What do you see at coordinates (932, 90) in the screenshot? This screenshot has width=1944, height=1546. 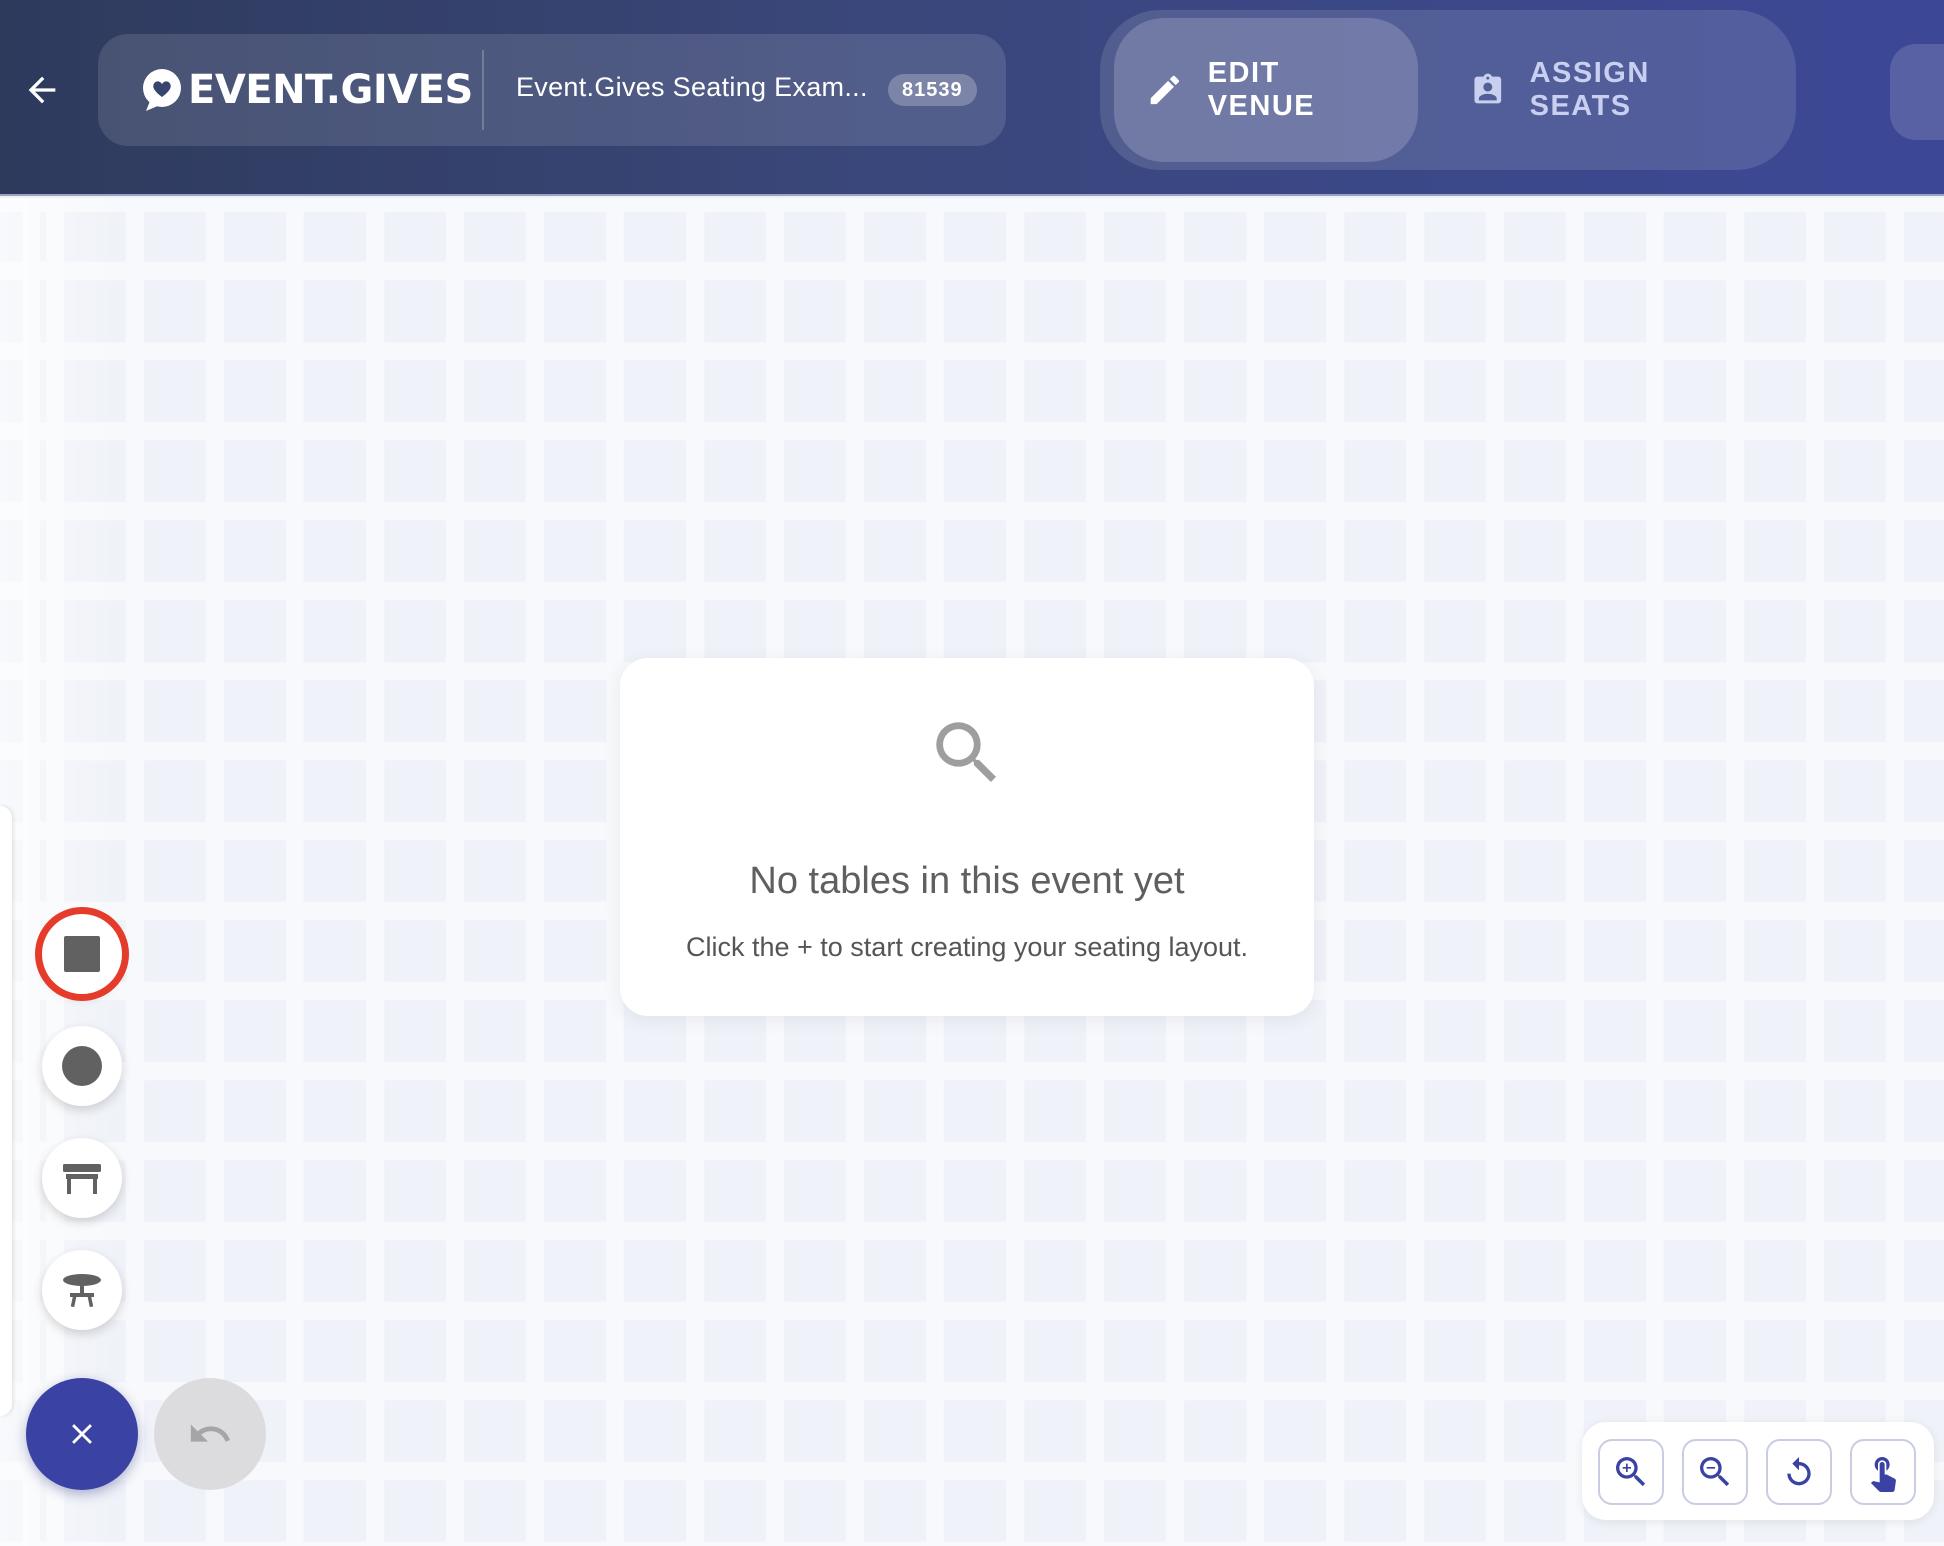 I see `event-id-badge: 81539` at bounding box center [932, 90].